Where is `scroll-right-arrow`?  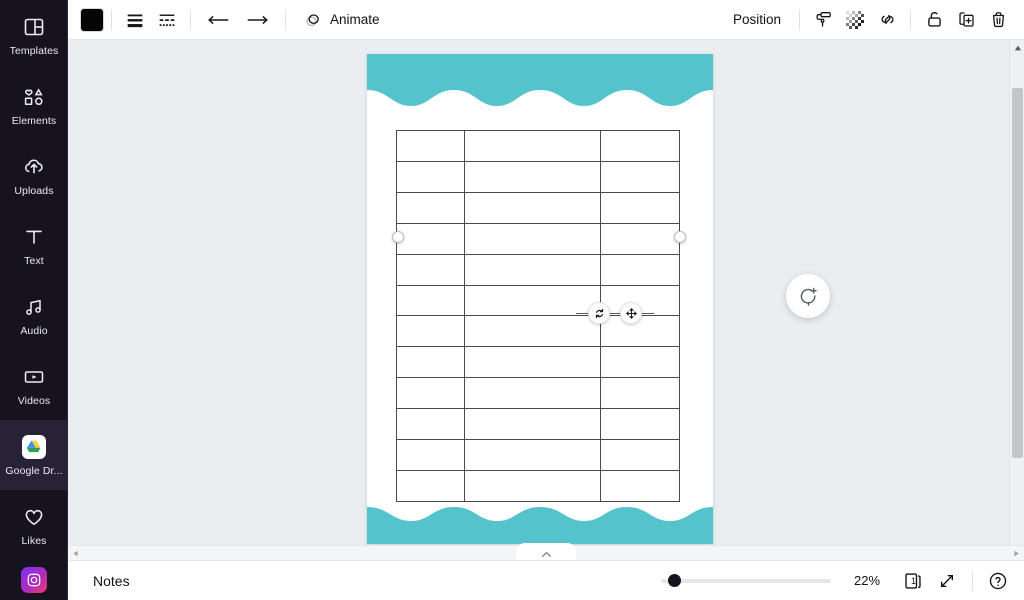
scroll-right-arrow is located at coordinates (1016, 553).